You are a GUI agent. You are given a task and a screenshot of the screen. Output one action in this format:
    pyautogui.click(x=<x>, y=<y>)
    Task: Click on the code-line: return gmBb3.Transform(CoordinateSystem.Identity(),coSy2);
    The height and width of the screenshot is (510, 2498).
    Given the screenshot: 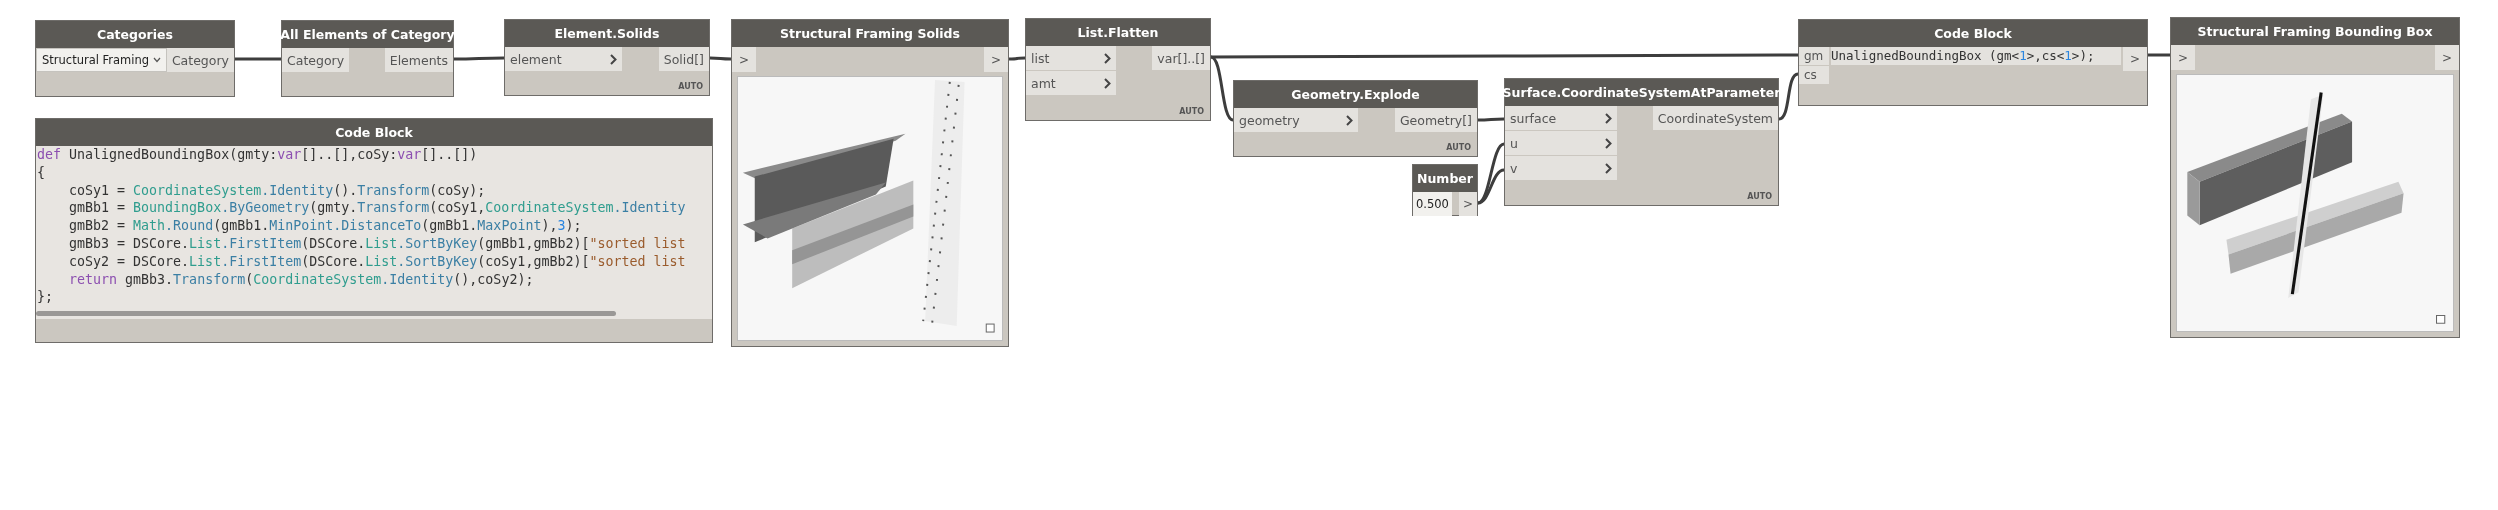 What is the action you would take?
    pyautogui.click(x=374, y=279)
    